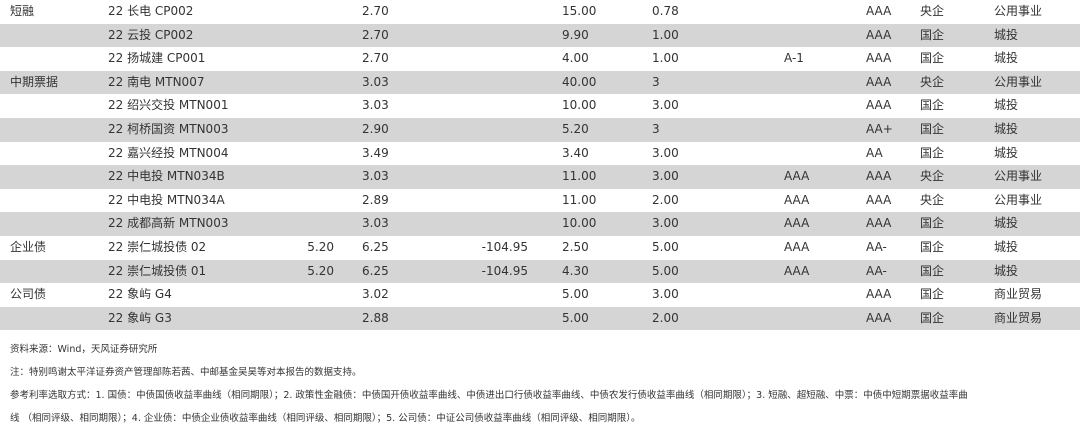 This screenshot has height=430, width=1080. I want to click on table-cell-c3: 3.02, so click(375, 294).